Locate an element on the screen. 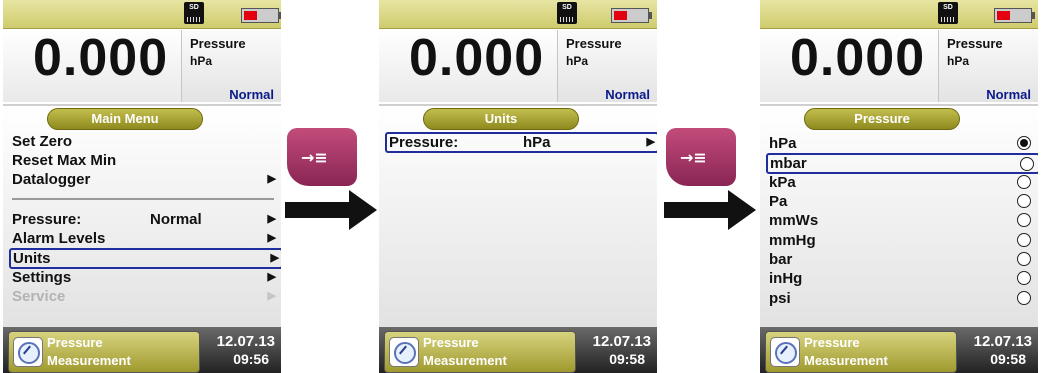 The width and height of the screenshot is (1042, 373). menu-item-service: Service ▶ is located at coordinates (145, 296).